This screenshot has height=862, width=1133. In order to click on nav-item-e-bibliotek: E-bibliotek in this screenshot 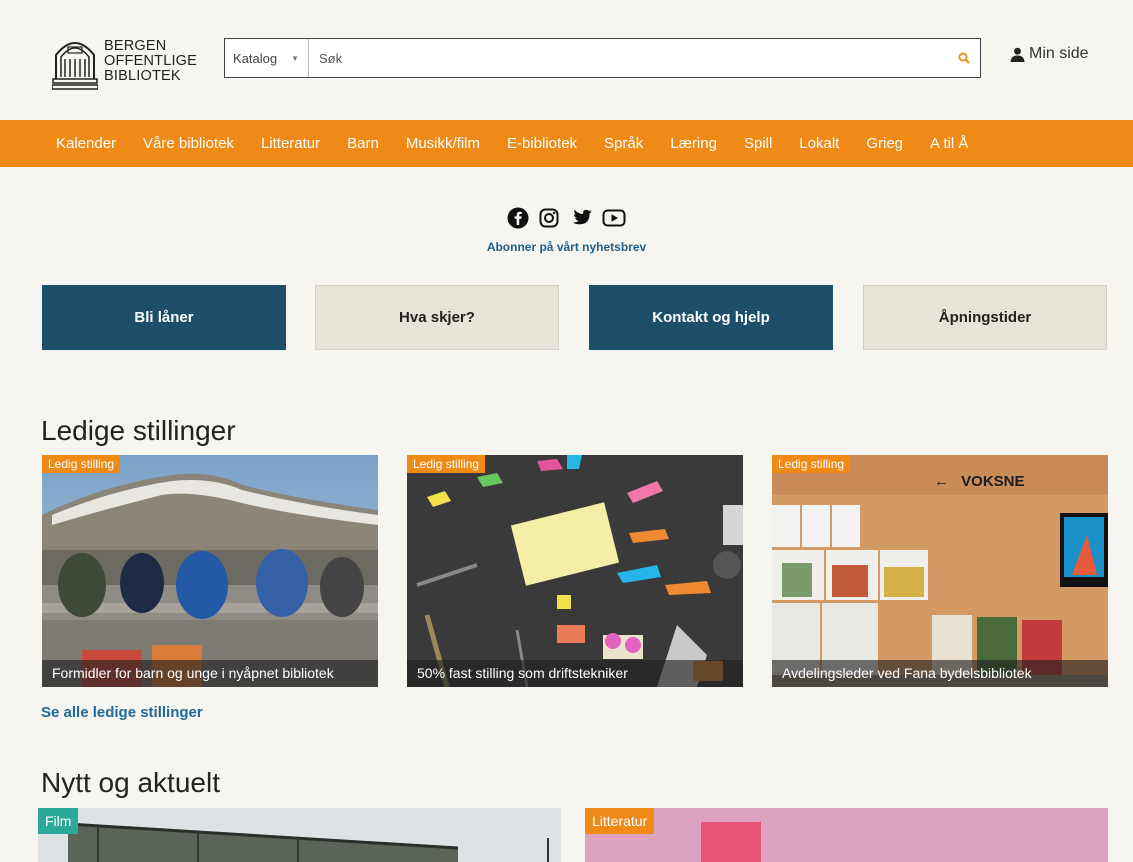, I will do `click(542, 143)`.